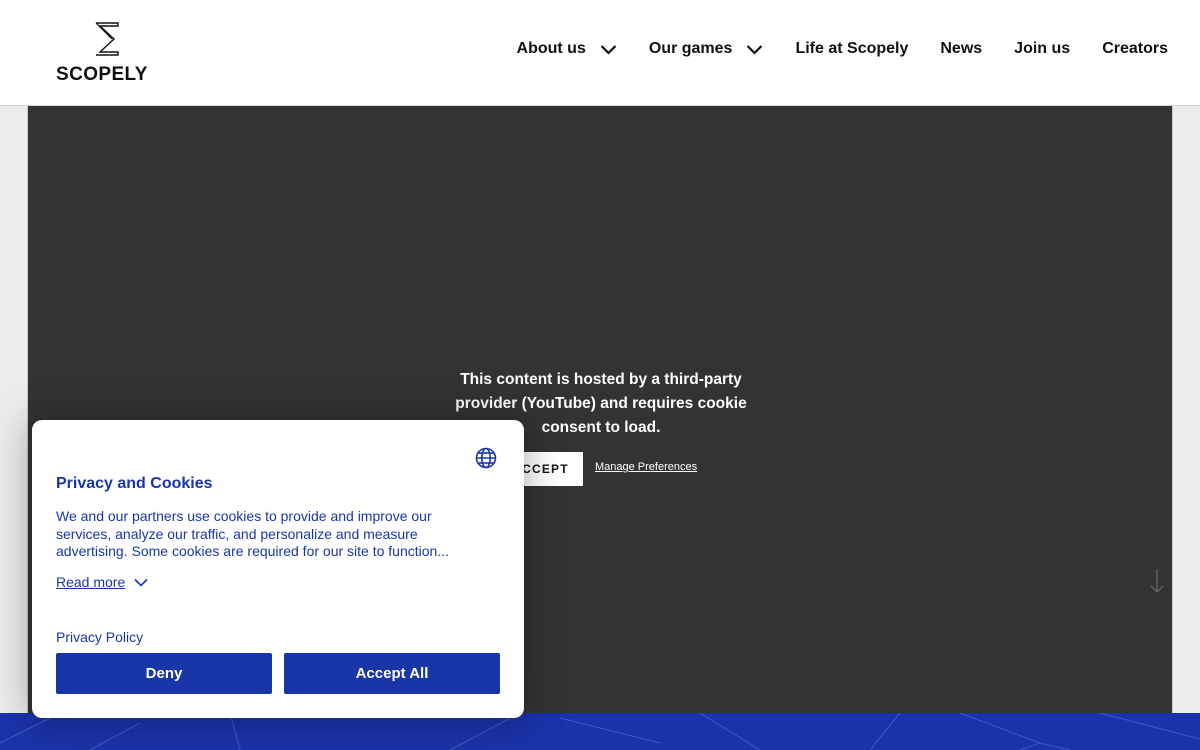 The height and width of the screenshot is (750, 1200). Describe the element at coordinates (486, 460) in the screenshot. I see `globe-icon` at that location.